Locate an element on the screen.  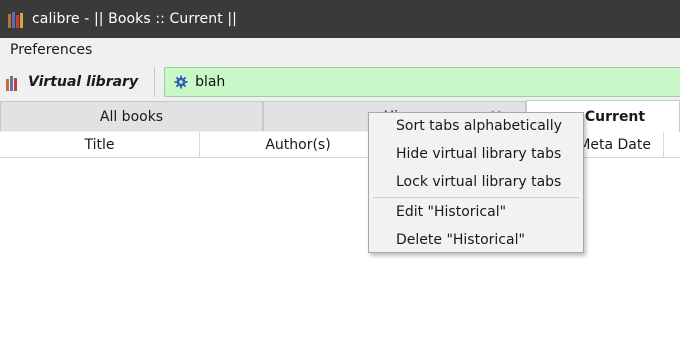
search-input: blah is located at coordinates (422, 81).